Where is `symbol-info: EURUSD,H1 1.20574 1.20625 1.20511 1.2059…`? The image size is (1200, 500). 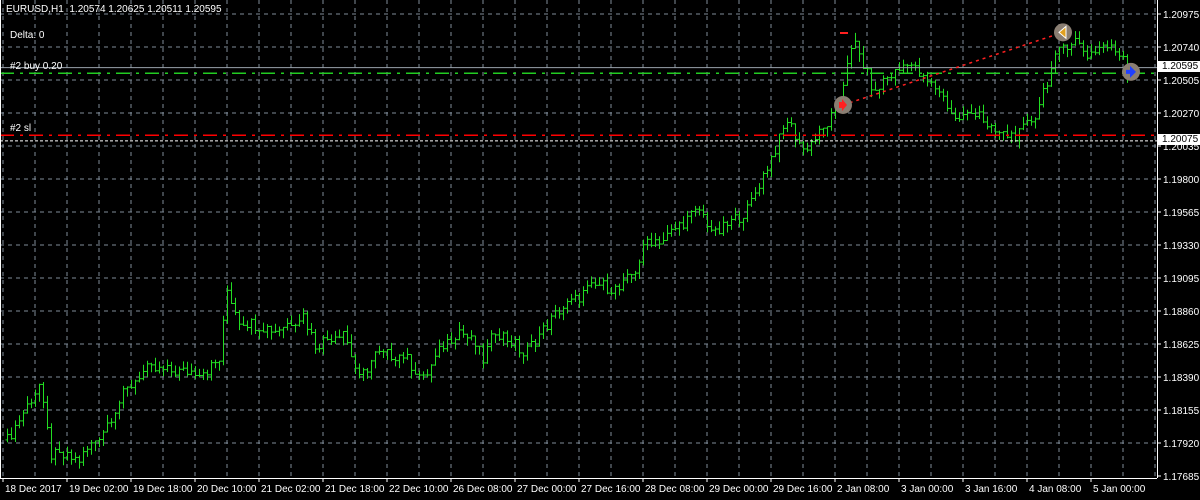 symbol-info: EURUSD,H1 1.20574 1.20625 1.20511 1.2059… is located at coordinates (114, 9).